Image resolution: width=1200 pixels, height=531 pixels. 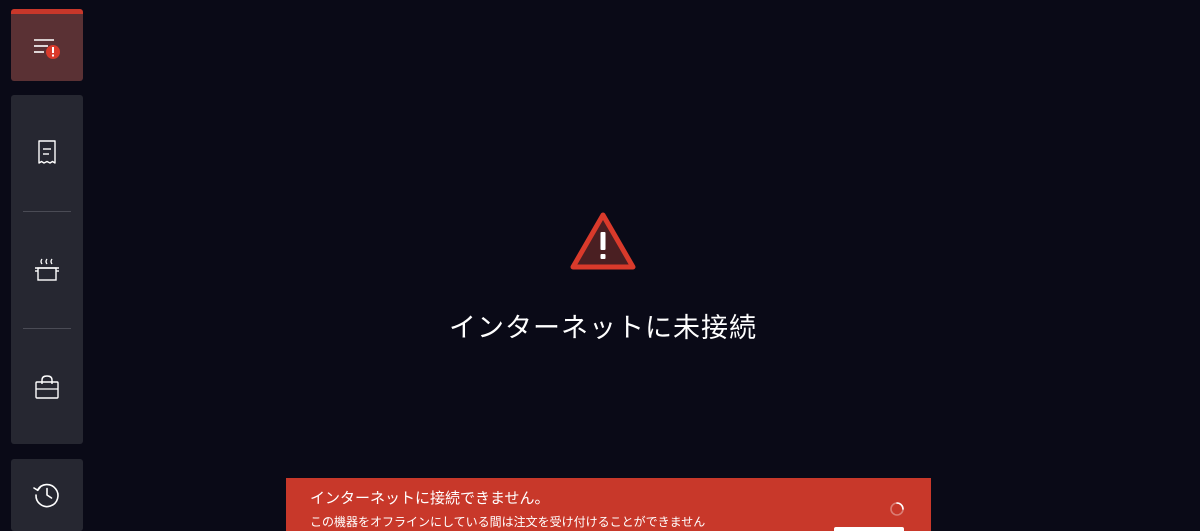 I want to click on sidebar-item-kitchen, so click(x=47, y=270).